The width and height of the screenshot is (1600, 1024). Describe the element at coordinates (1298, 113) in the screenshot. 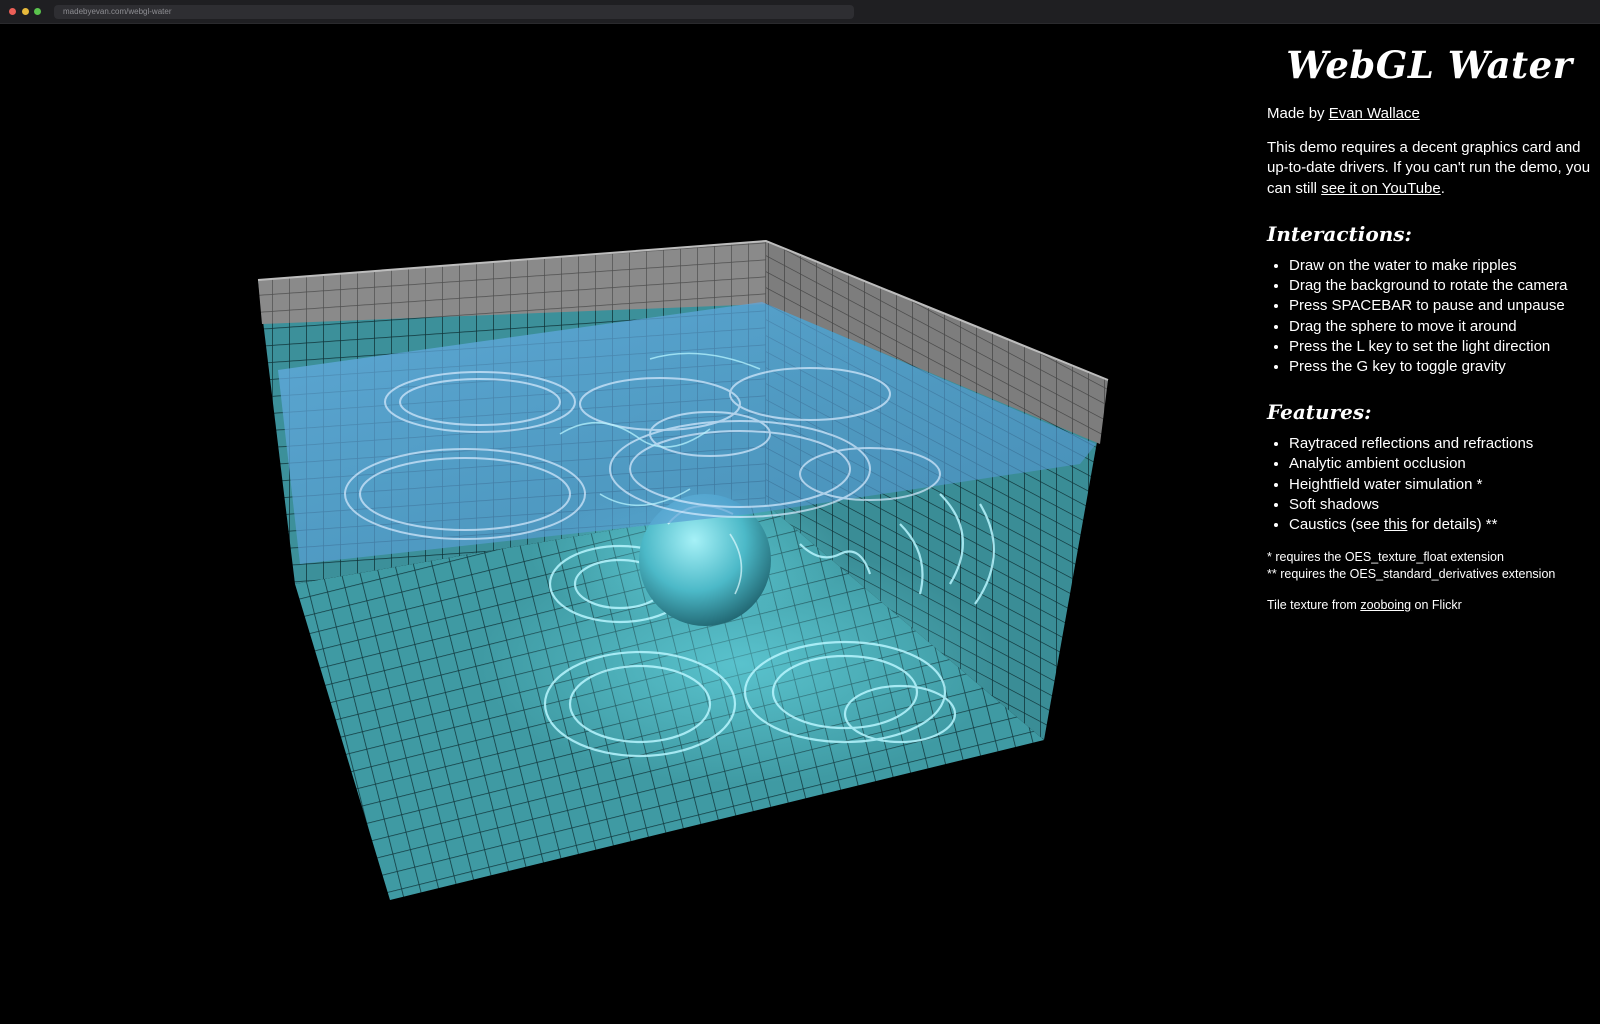

I see `credit-prefix: Made by` at that location.